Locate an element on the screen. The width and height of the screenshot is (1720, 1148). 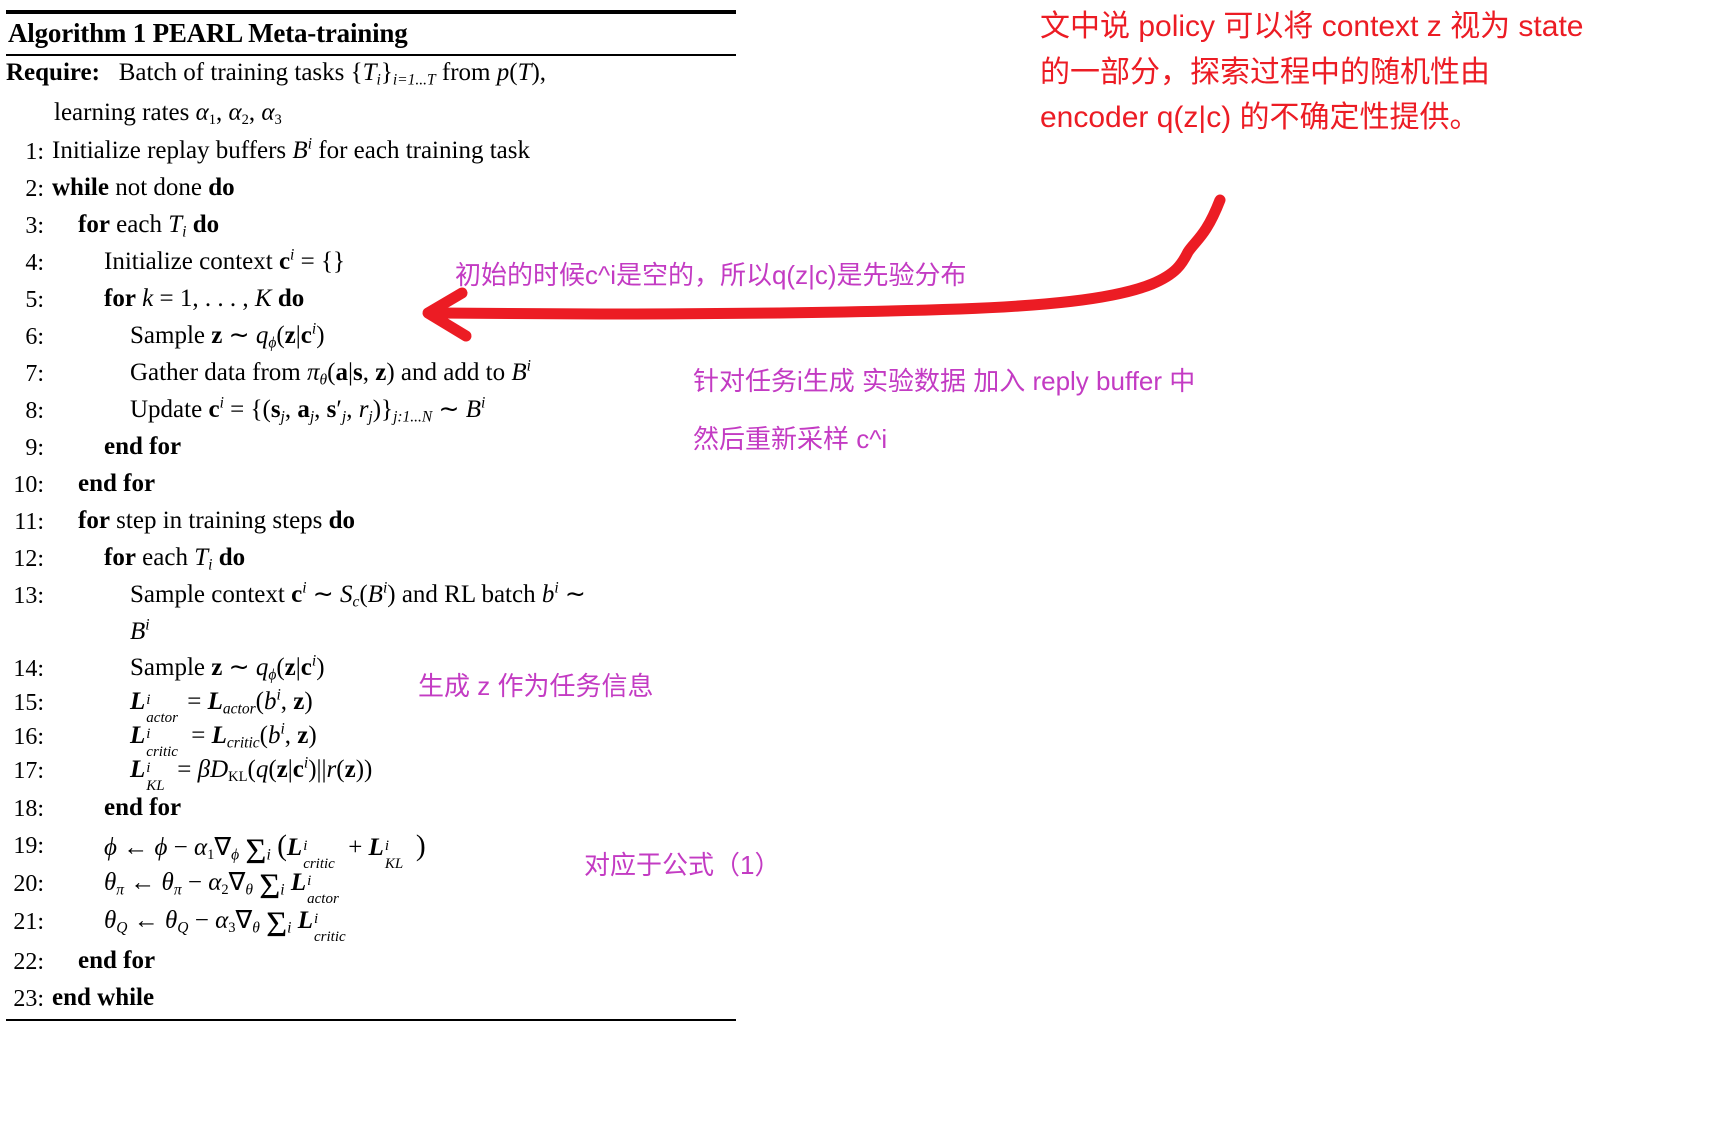
line-number: 3: is located at coordinates (34, 225).